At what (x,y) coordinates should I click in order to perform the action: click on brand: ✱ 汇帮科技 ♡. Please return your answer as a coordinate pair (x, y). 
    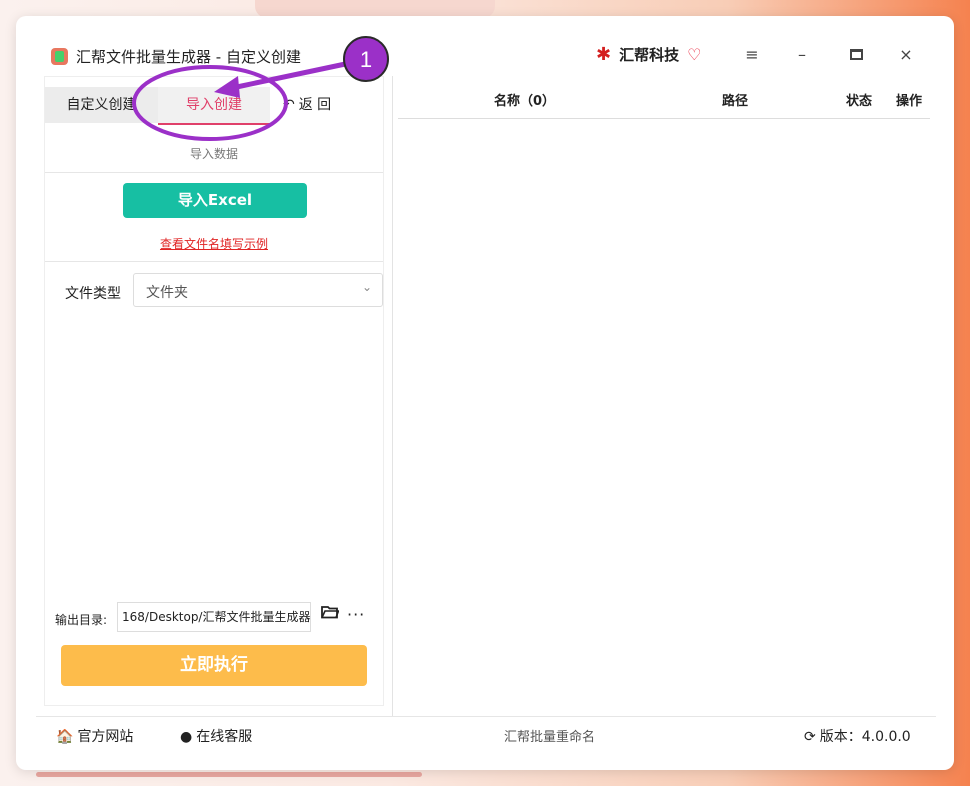
    Looking at the image, I should click on (648, 54).